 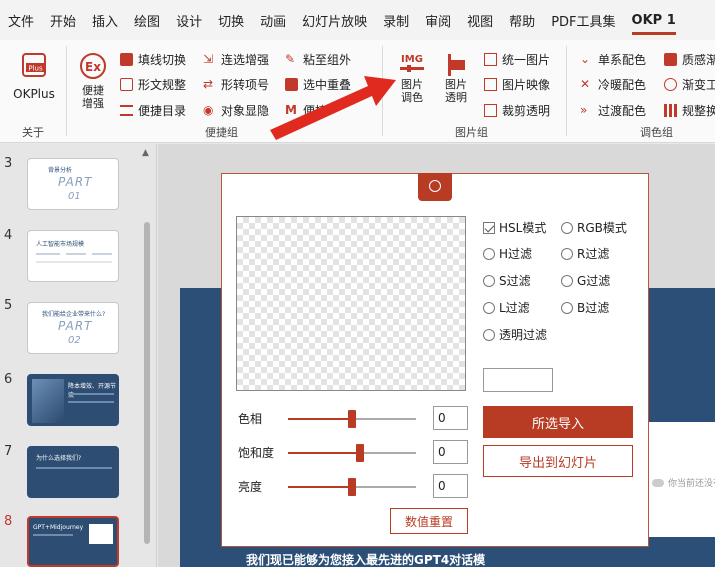 What do you see at coordinates (153, 110) in the screenshot?
I see `quick-toc-button: 便捷目录` at bounding box center [153, 110].